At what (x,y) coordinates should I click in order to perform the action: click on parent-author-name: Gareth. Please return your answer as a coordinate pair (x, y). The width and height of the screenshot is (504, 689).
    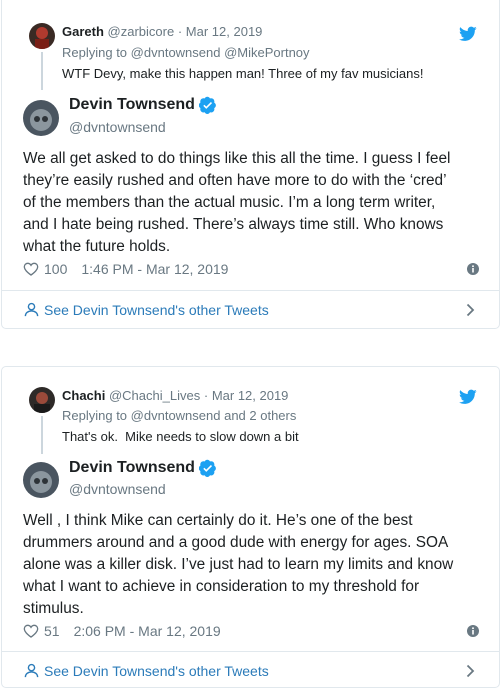
    Looking at the image, I should click on (83, 31).